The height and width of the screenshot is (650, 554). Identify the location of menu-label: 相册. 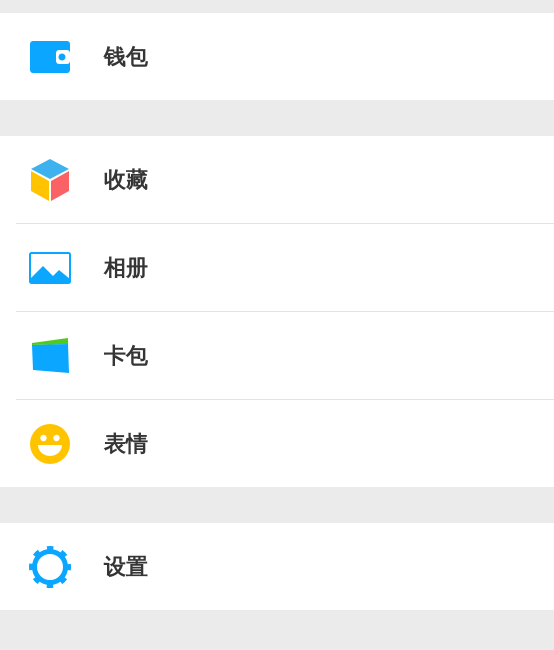
(126, 268).